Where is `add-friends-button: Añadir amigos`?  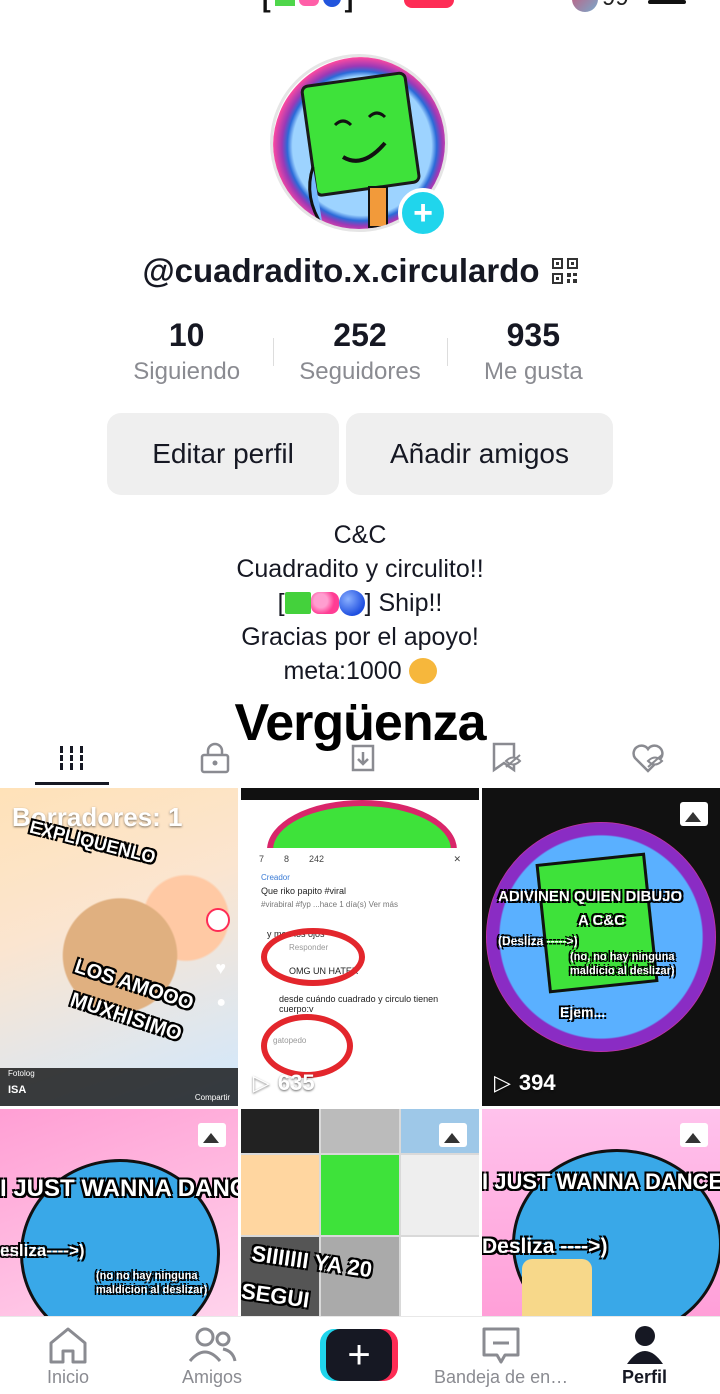 add-friends-button: Añadir amigos is located at coordinates (479, 454).